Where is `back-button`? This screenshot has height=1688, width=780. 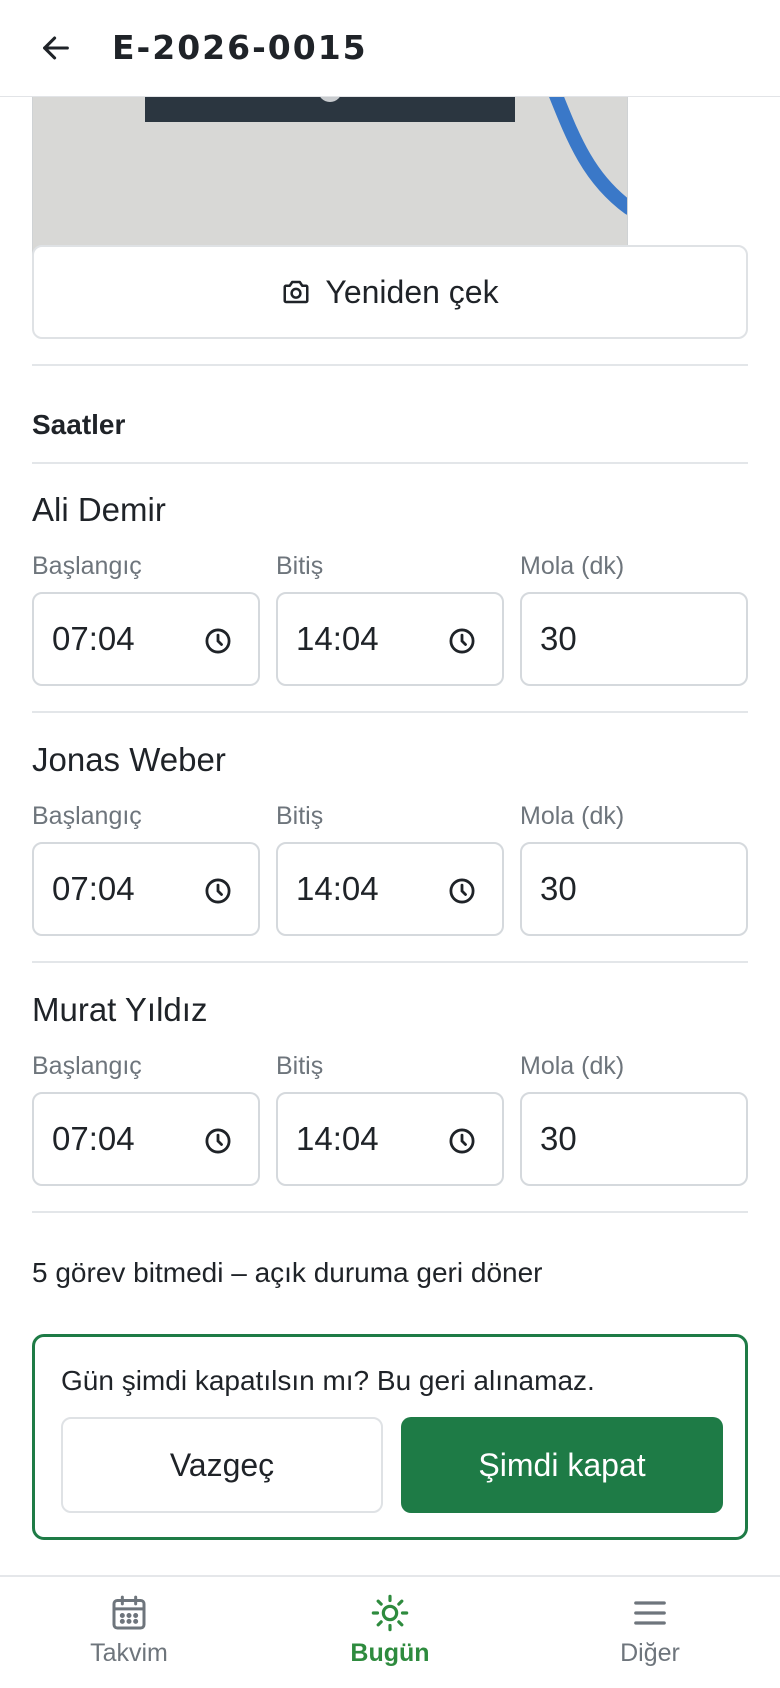 back-button is located at coordinates (56, 48).